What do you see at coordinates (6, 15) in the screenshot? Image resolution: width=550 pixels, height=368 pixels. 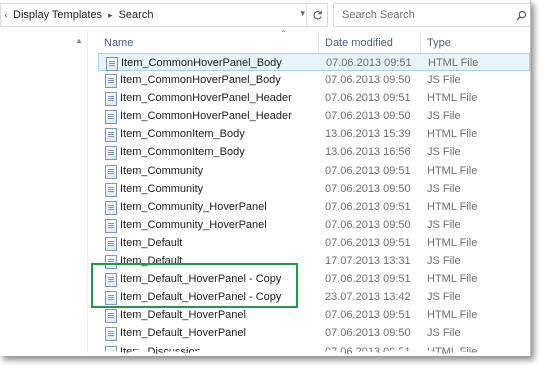 I see `chevron-left-icon: ‹` at bounding box center [6, 15].